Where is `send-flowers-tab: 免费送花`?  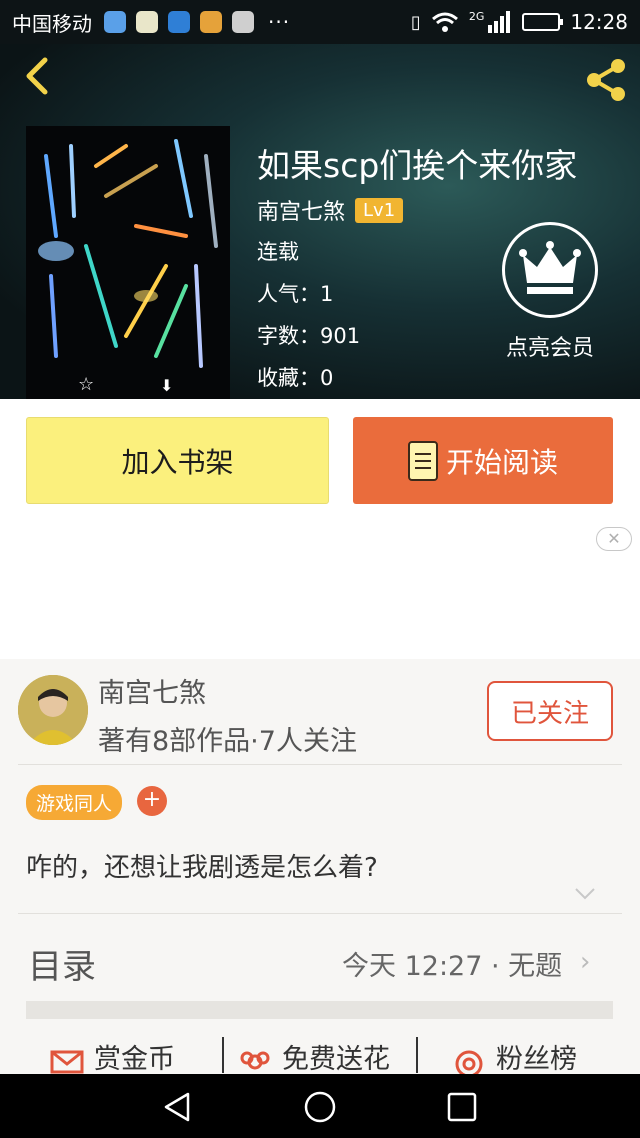
send-flowers-tab: 免费送花 is located at coordinates (314, 1056).